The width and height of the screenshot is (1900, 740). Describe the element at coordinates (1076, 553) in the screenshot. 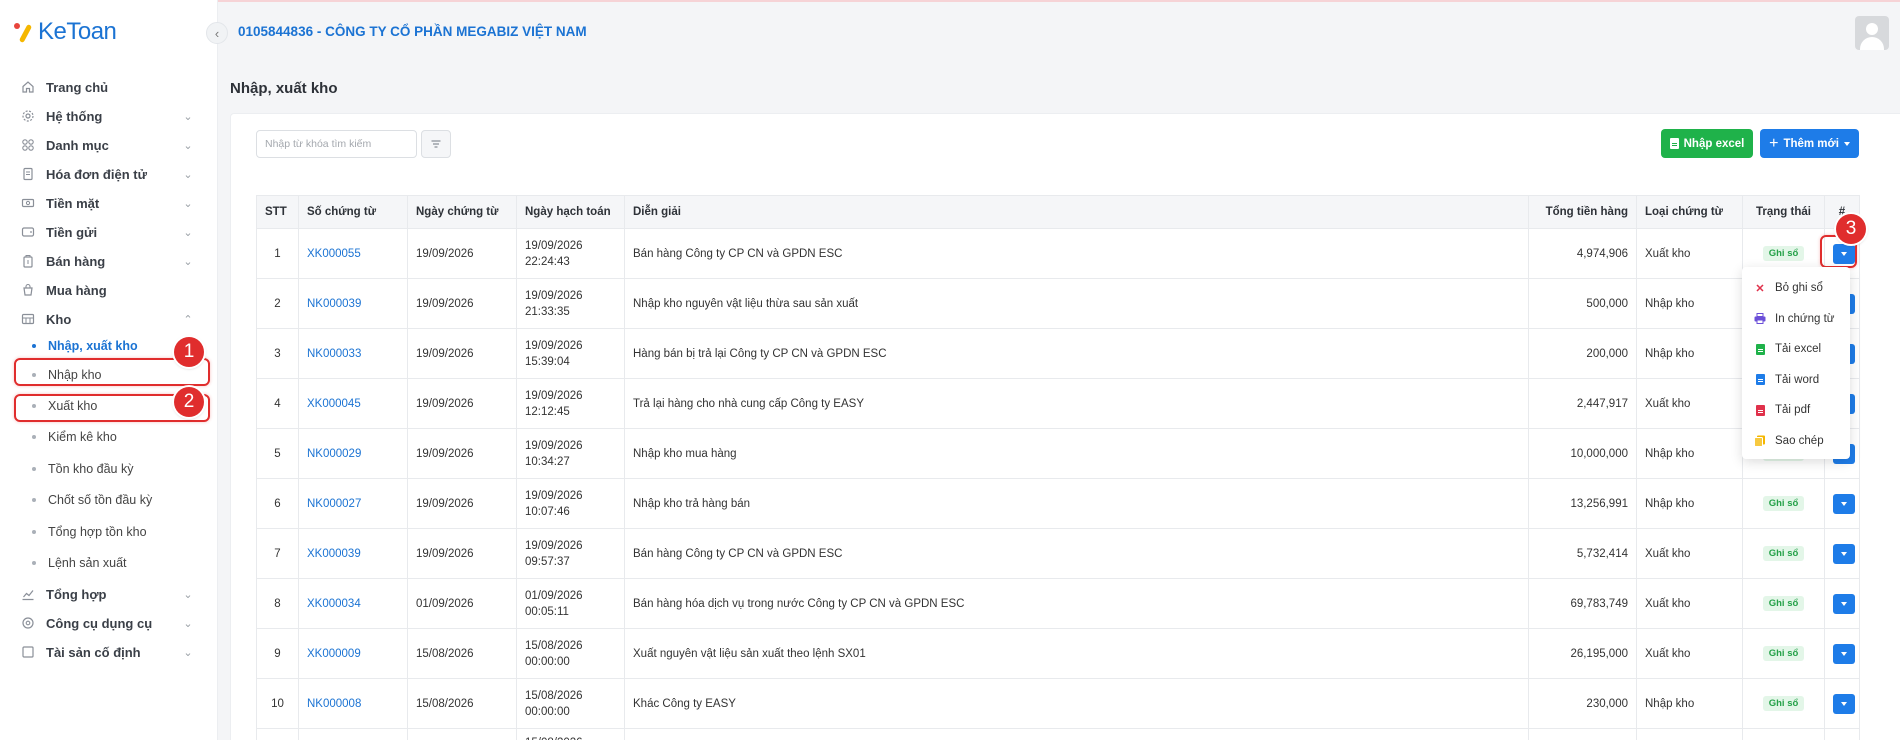

I see `cell-dien-giai: Bán hàng Công ty CP CN và GPDN ESC` at that location.